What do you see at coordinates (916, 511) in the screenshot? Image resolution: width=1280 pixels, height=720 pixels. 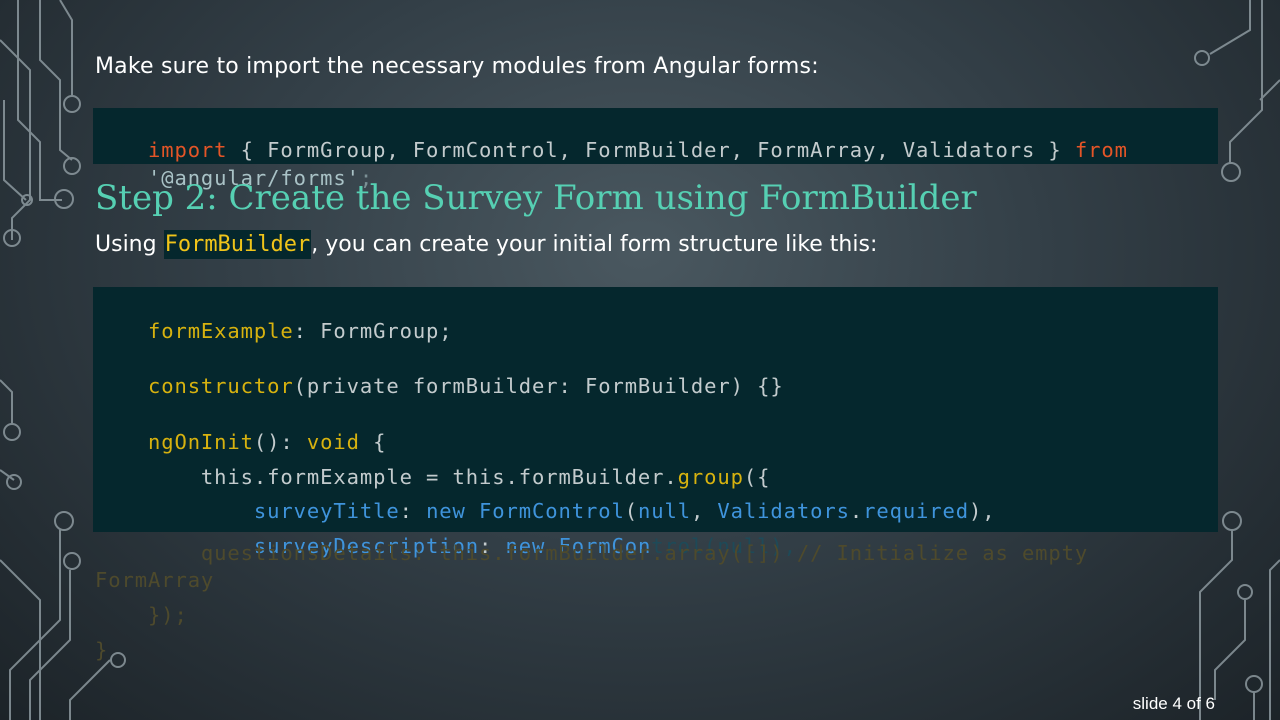 I see `code-token: required` at bounding box center [916, 511].